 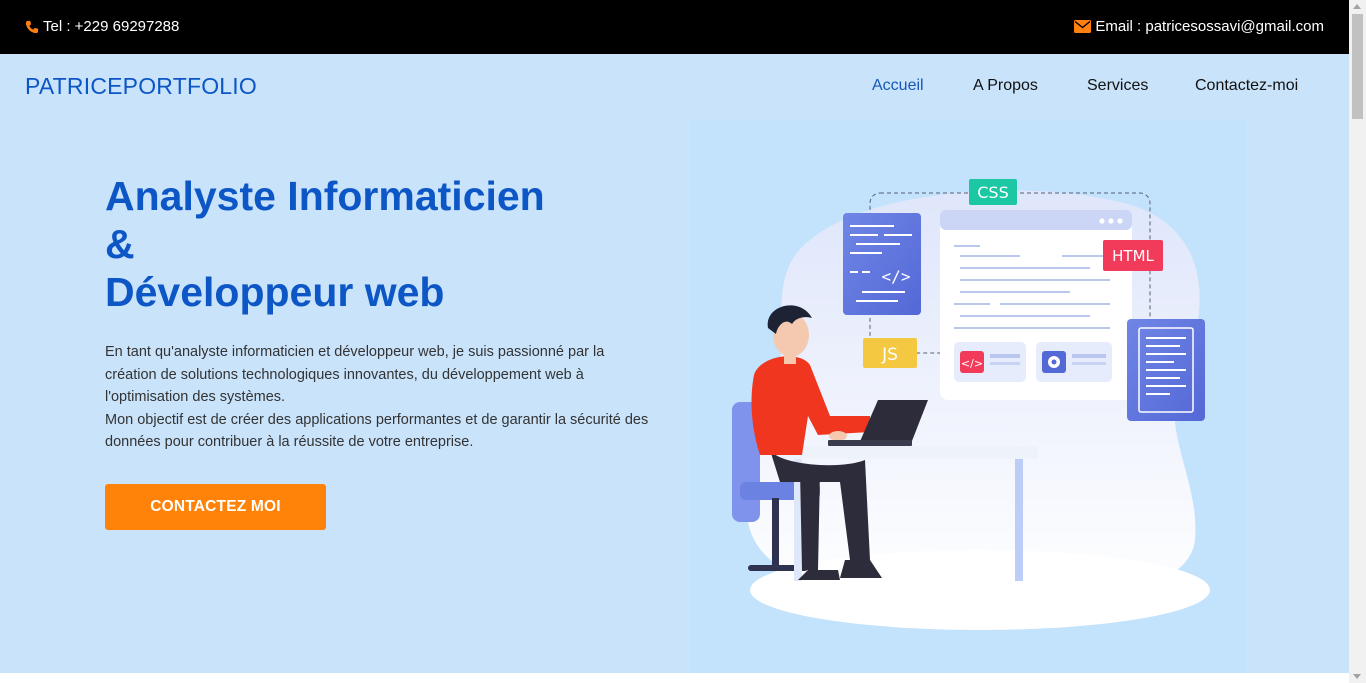 What do you see at coordinates (32, 26) in the screenshot?
I see `phone-icon` at bounding box center [32, 26].